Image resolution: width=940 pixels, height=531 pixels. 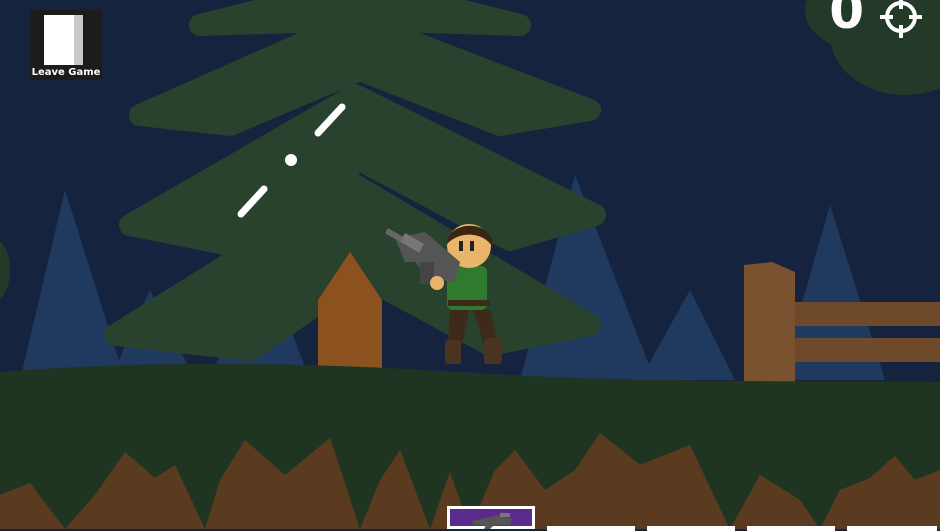 What do you see at coordinates (291, 160) in the screenshot?
I see `bullet` at bounding box center [291, 160].